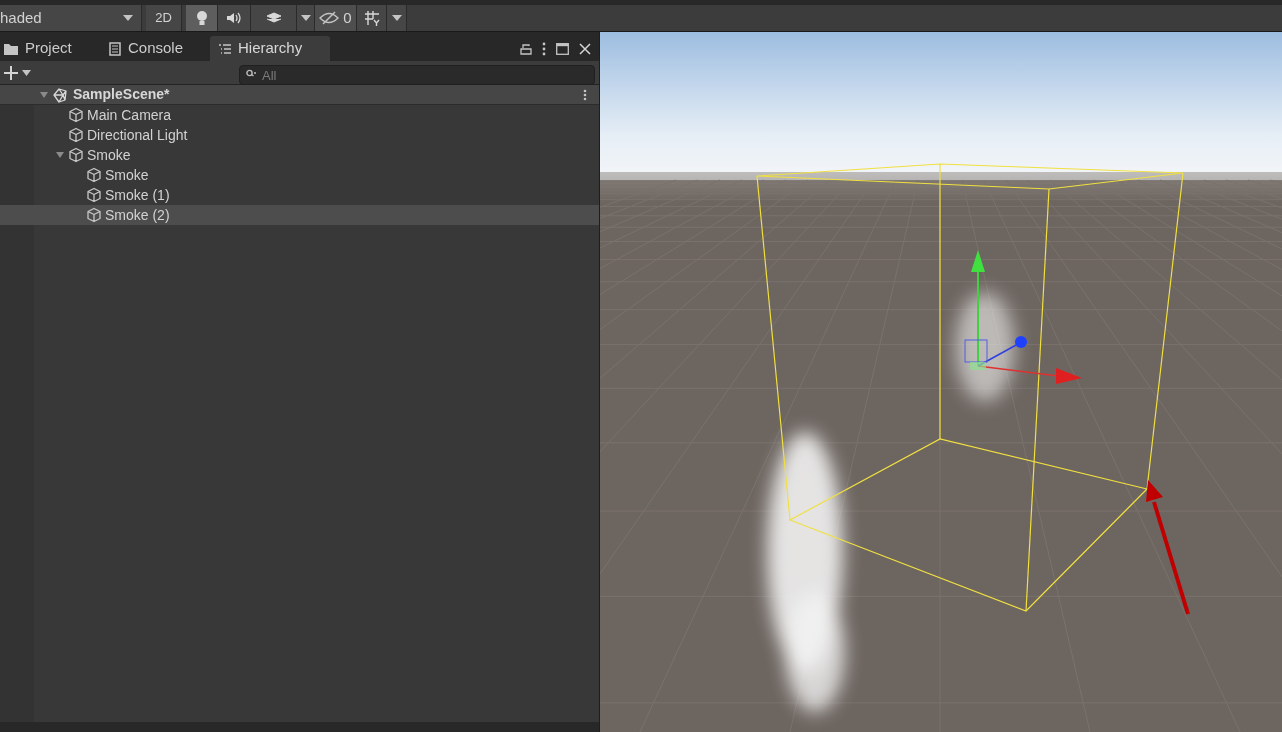 This screenshot has height=732, width=1282. I want to click on search-field: All, so click(417, 75).